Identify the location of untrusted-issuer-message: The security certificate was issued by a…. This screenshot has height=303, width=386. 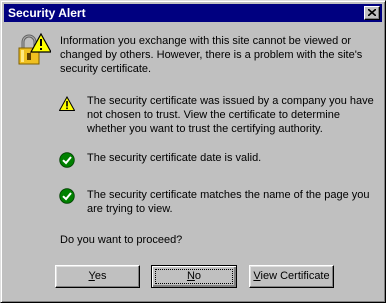
(230, 115).